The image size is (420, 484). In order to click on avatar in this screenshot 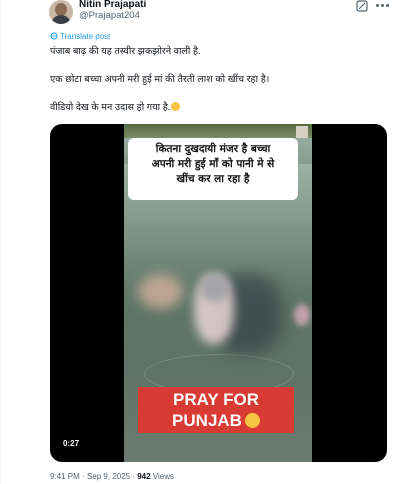, I will do `click(61, 12)`.